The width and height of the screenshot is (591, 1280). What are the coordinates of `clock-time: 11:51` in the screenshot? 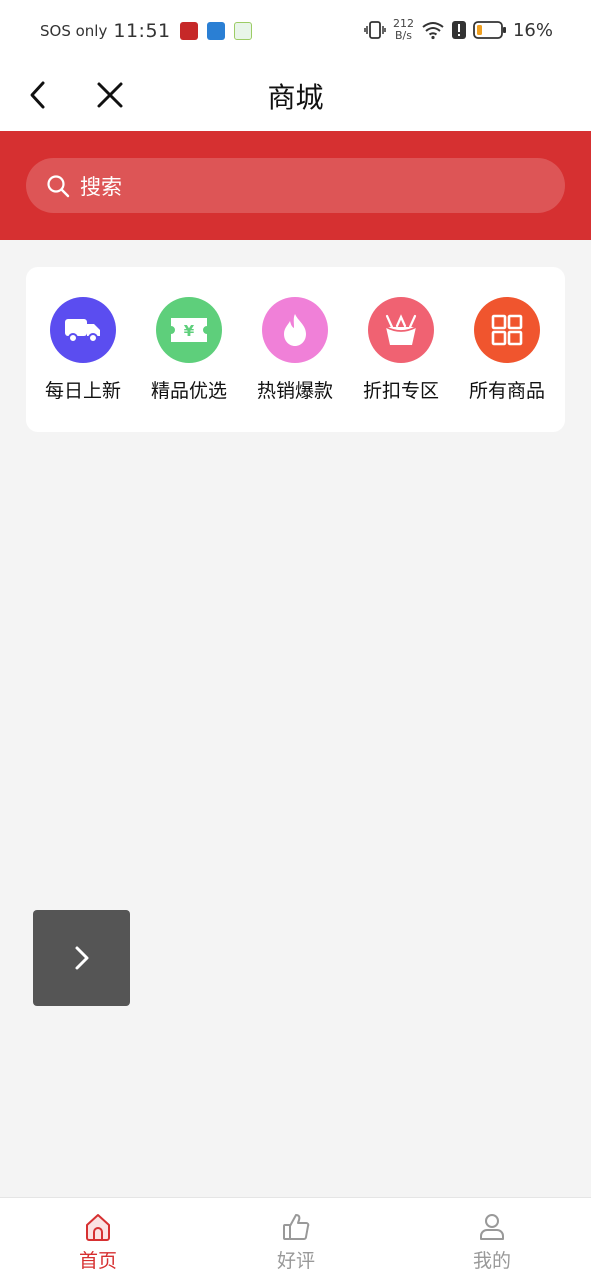 It's located at (142, 31).